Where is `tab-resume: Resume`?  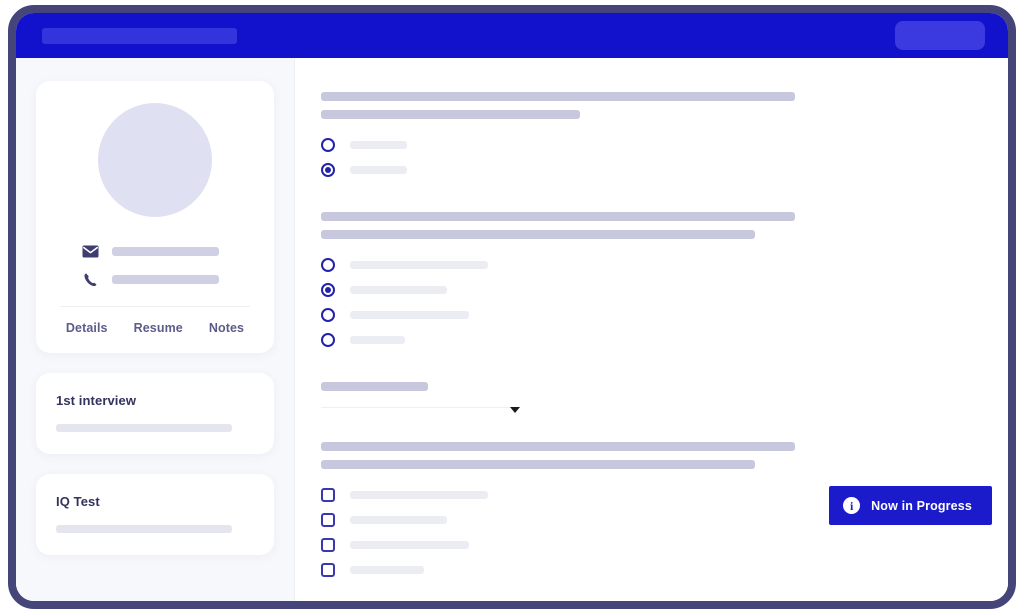 tab-resume: Resume is located at coordinates (158, 328).